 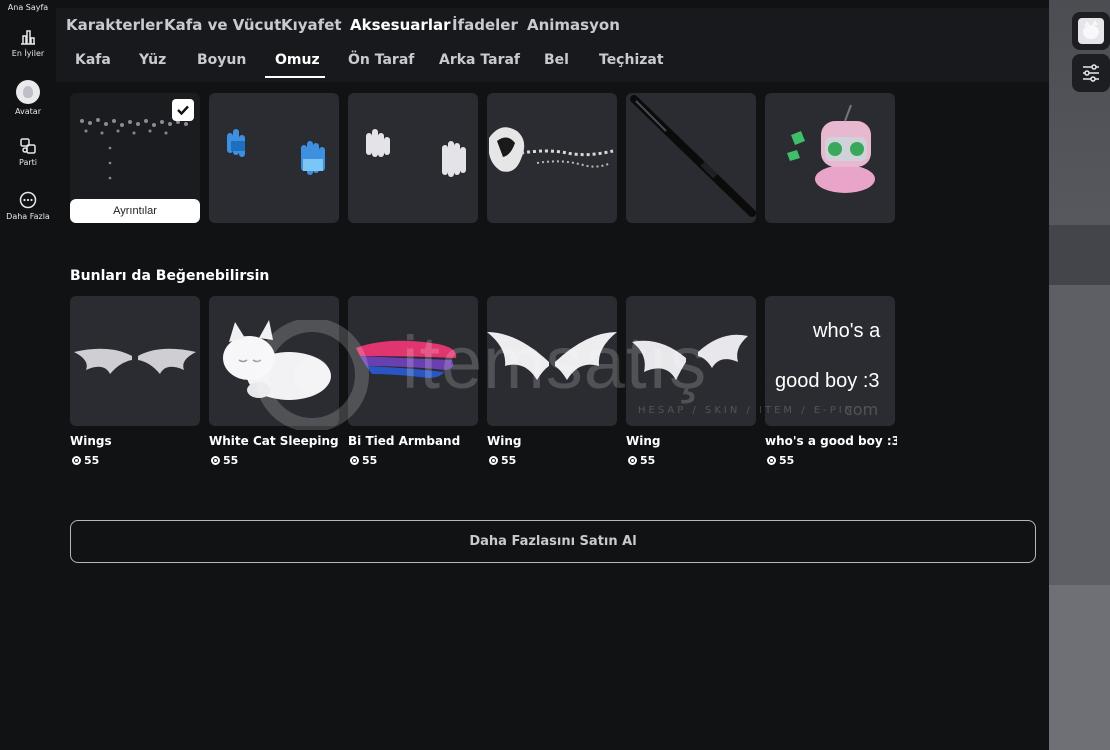 I want to click on subtab-shoulder: Omuz, so click(x=297, y=60).